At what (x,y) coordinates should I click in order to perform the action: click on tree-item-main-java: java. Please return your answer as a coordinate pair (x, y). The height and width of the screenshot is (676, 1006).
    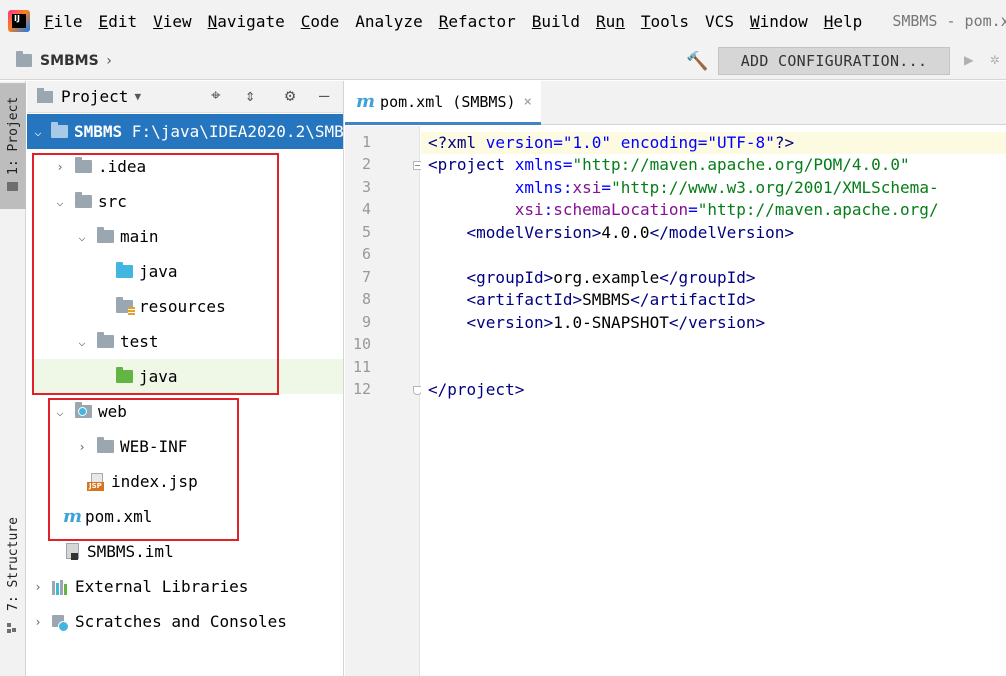
    Looking at the image, I should click on (185, 271).